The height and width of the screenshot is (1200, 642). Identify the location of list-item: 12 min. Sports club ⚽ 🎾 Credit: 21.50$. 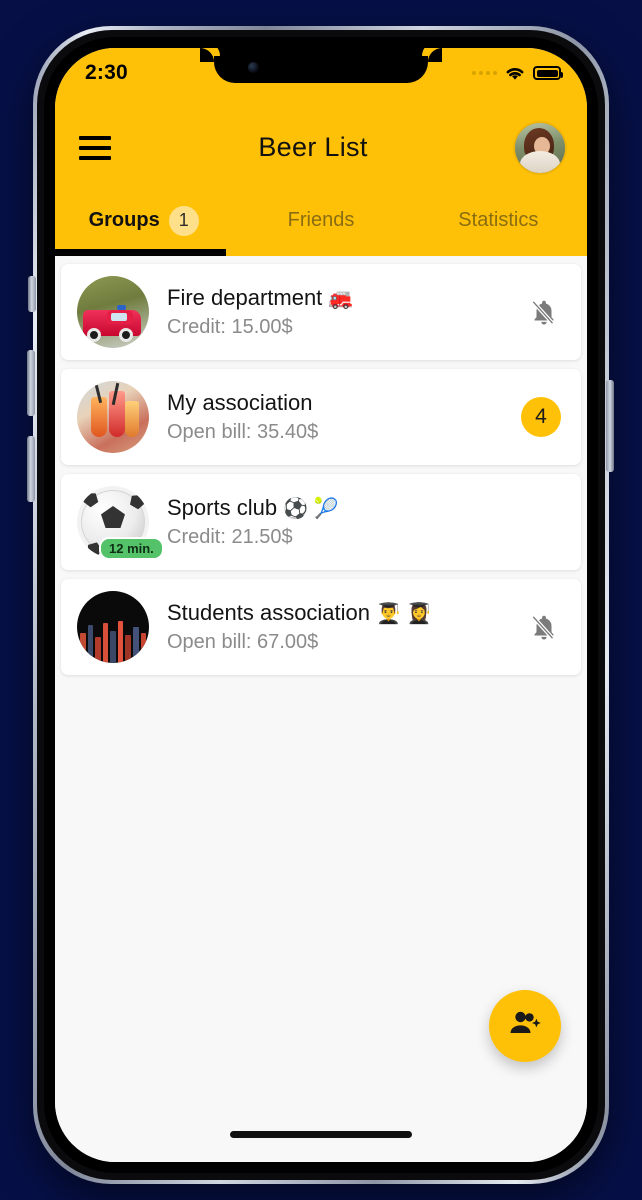
(321, 522).